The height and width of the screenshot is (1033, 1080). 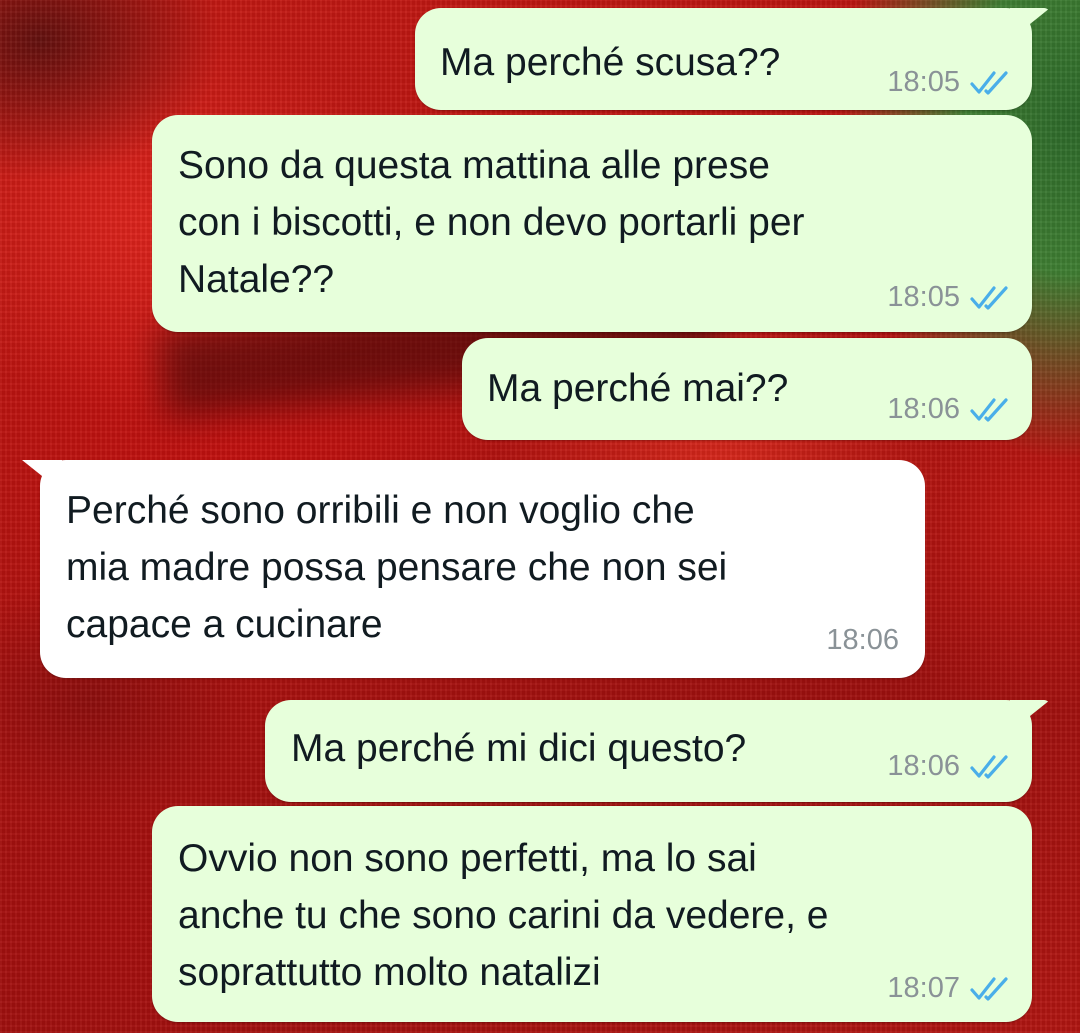 I want to click on message-bubble-outgoing: Ma perché mi dici questo? 18:06, so click(x=657, y=751).